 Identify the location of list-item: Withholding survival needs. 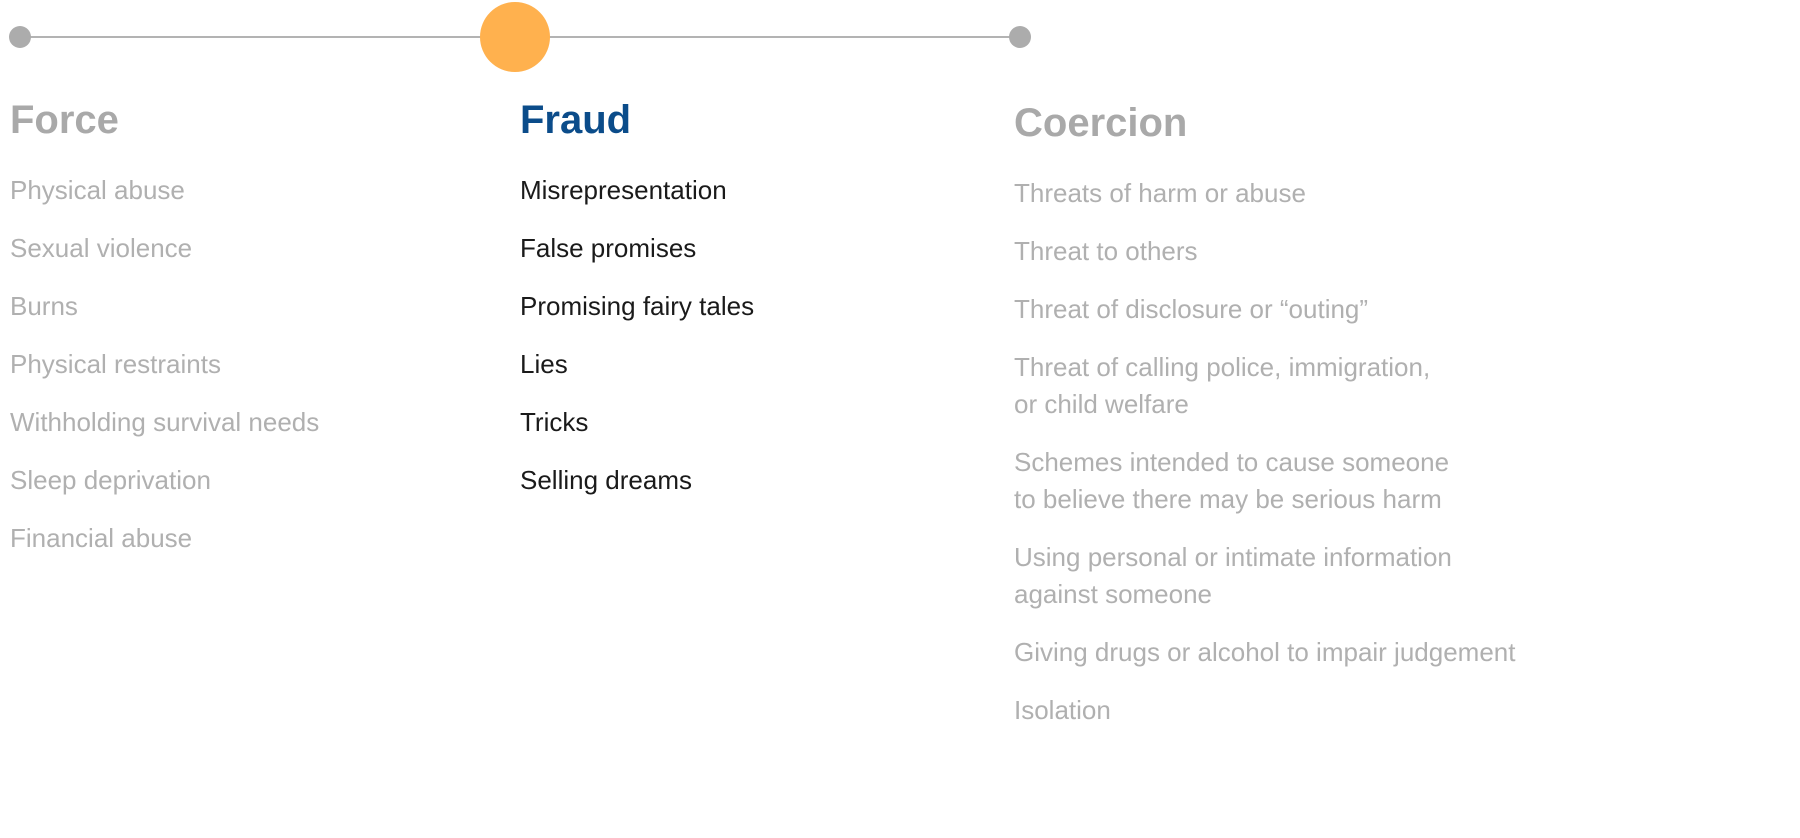
(165, 422).